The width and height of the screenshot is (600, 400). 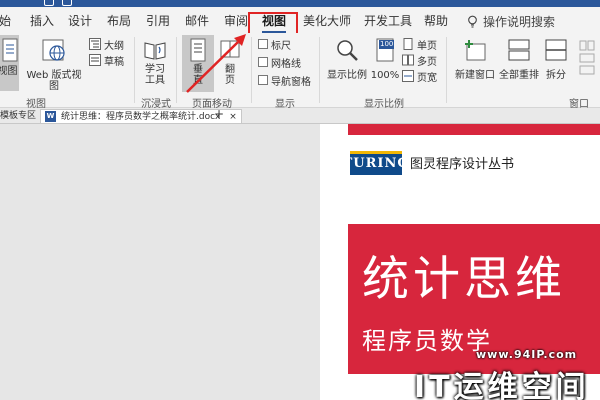 I want to click on tab-beautify-master: 美化大师, so click(x=327, y=21).